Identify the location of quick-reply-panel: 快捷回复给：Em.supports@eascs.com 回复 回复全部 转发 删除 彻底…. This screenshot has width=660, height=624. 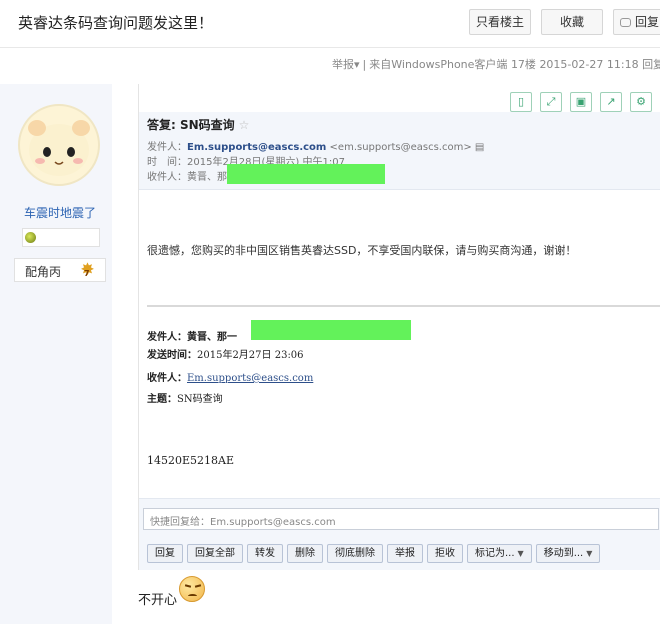
(399, 534).